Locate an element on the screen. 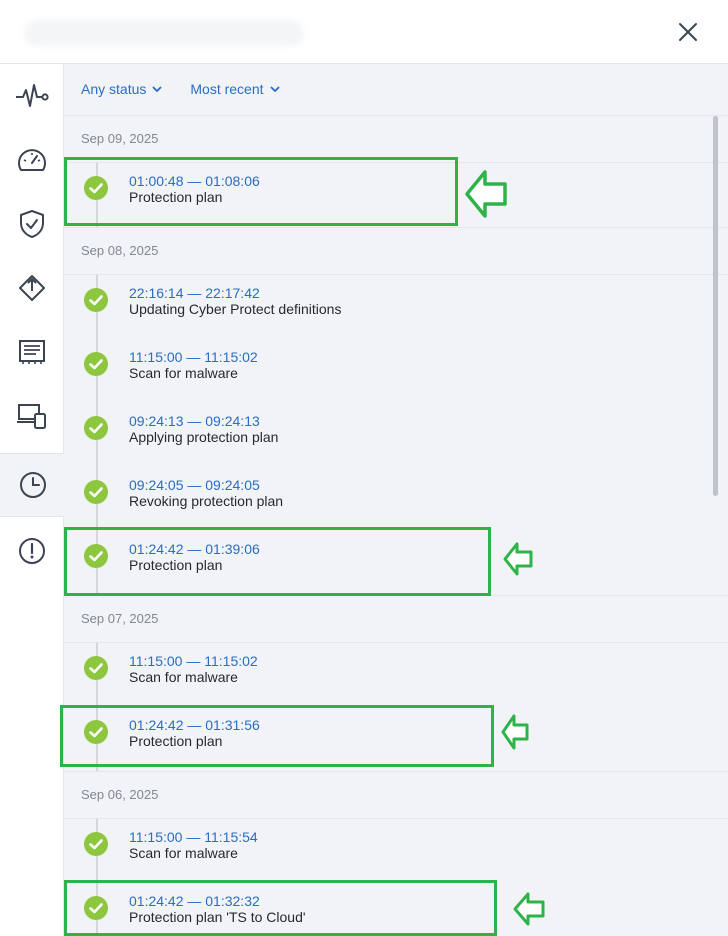 The width and height of the screenshot is (728, 936). speedometer-icon is located at coordinates (32, 160).